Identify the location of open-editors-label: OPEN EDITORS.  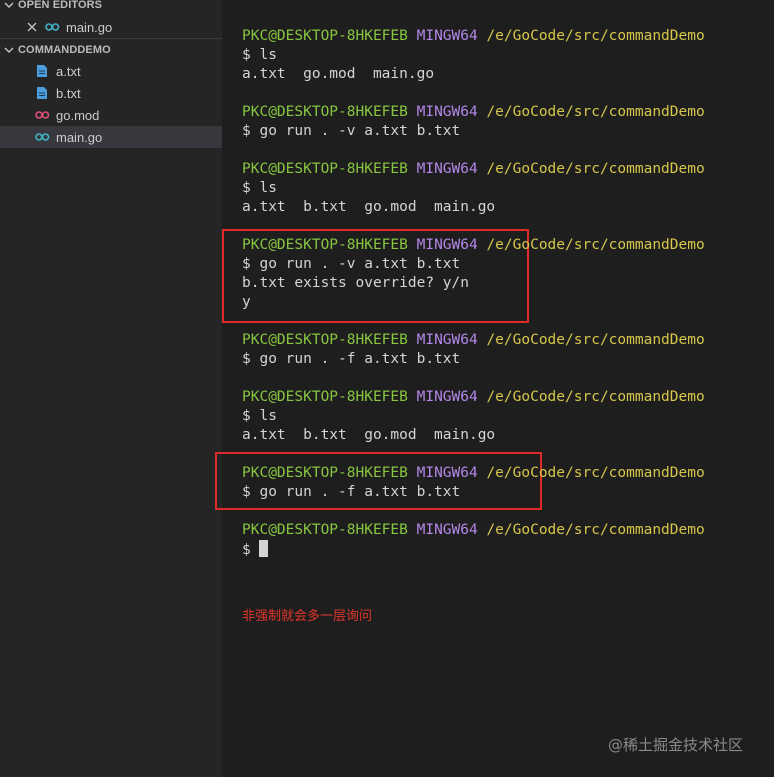
(60, 5).